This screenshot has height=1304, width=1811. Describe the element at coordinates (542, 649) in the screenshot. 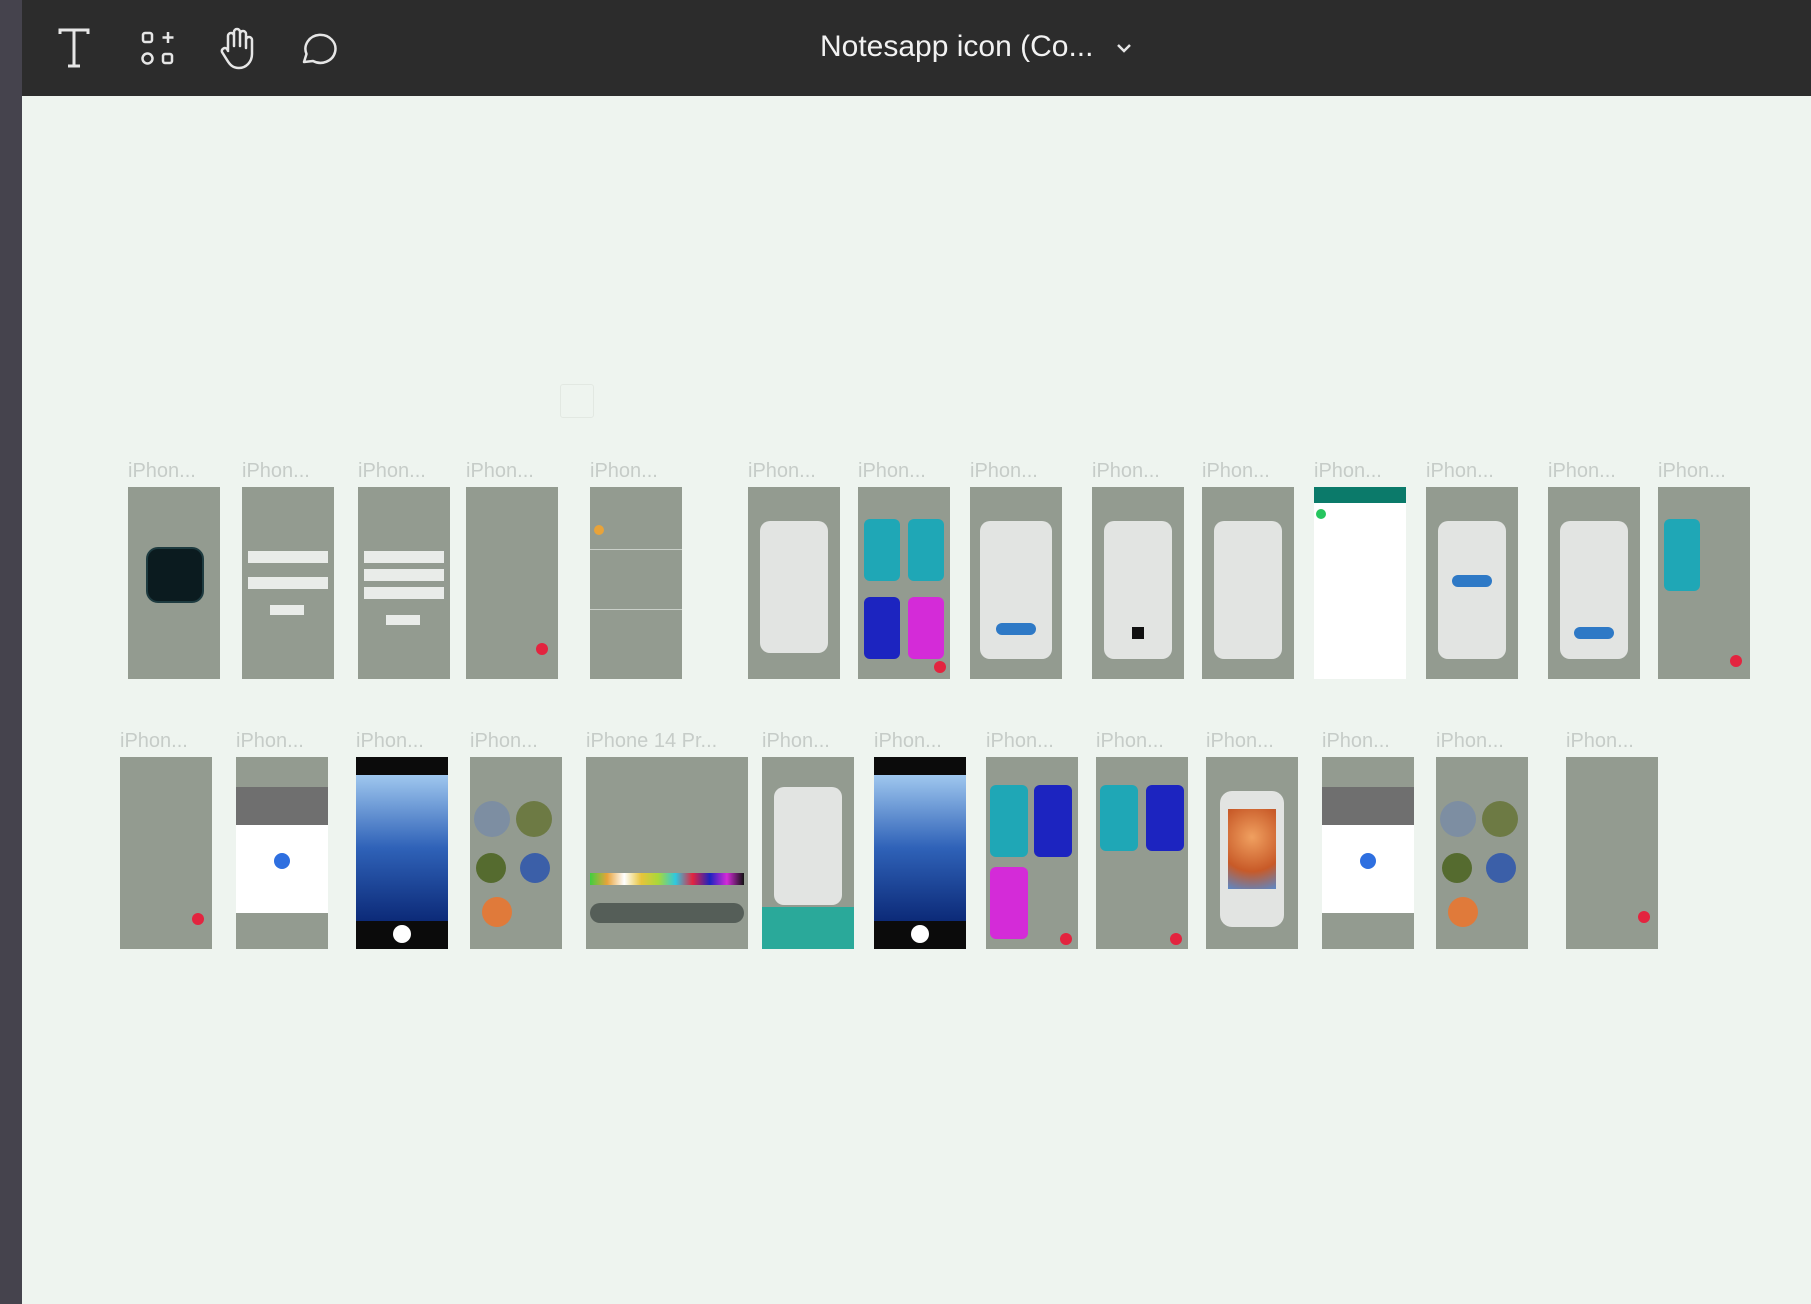

I see `add-fab` at that location.